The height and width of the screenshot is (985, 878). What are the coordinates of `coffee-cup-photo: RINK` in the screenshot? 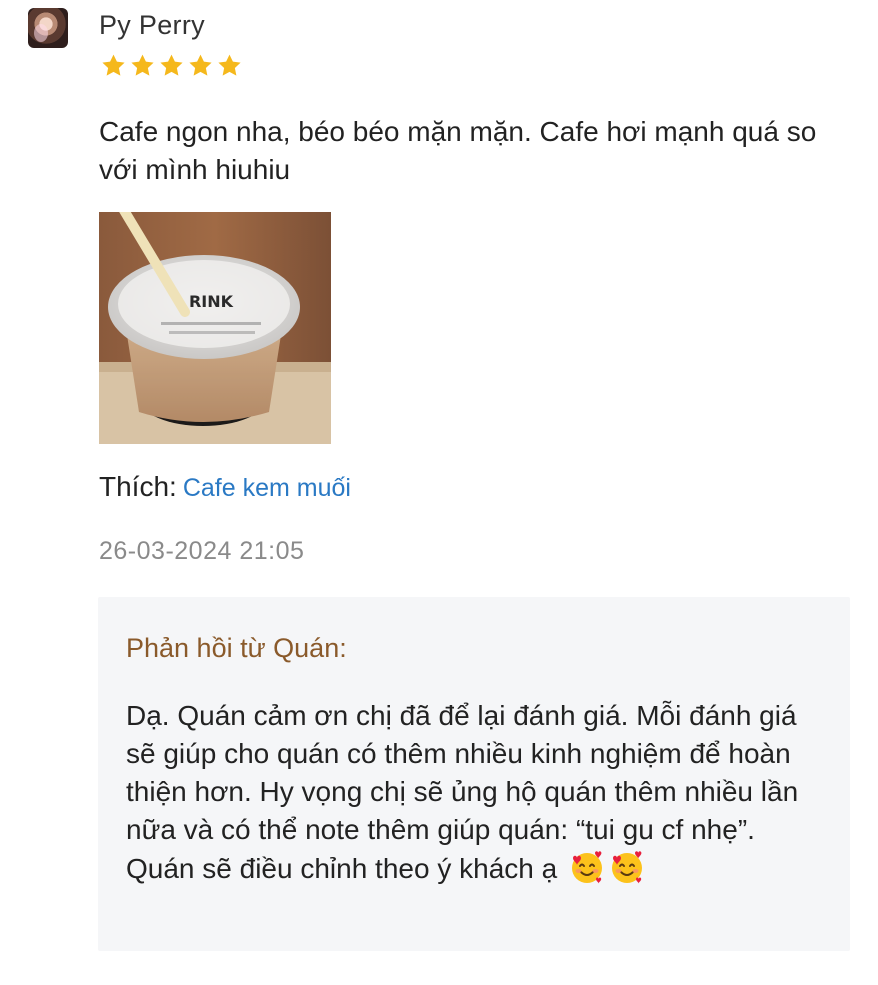 It's located at (215, 328).